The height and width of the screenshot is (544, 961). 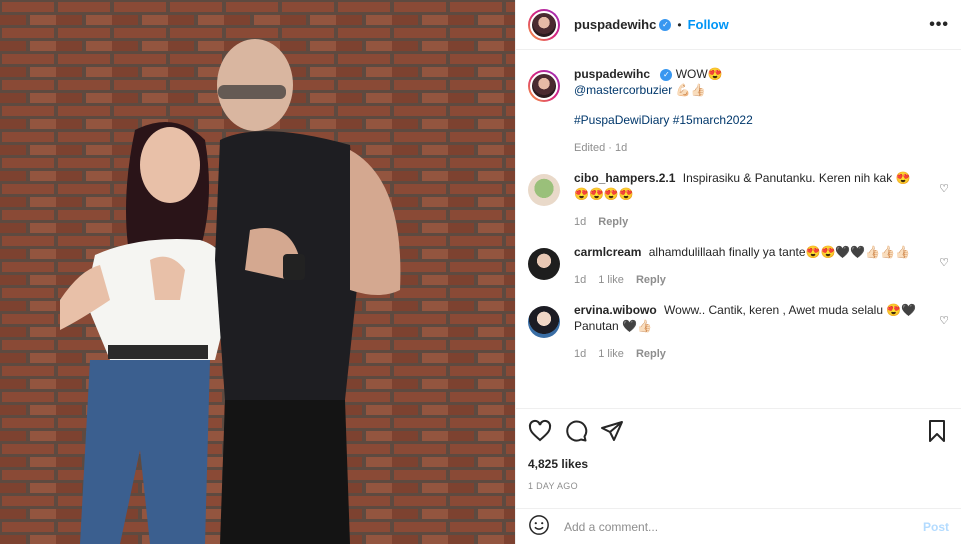 I want to click on comment-meta: 1d Reply, so click(x=749, y=222).